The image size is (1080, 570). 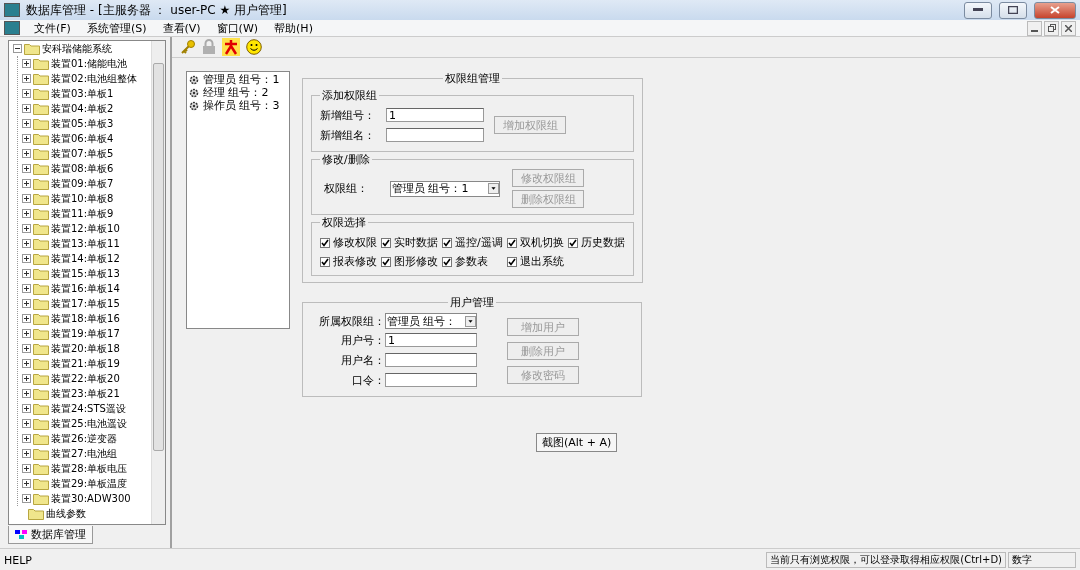 What do you see at coordinates (17, 48) in the screenshot?
I see `collapse-toggle` at bounding box center [17, 48].